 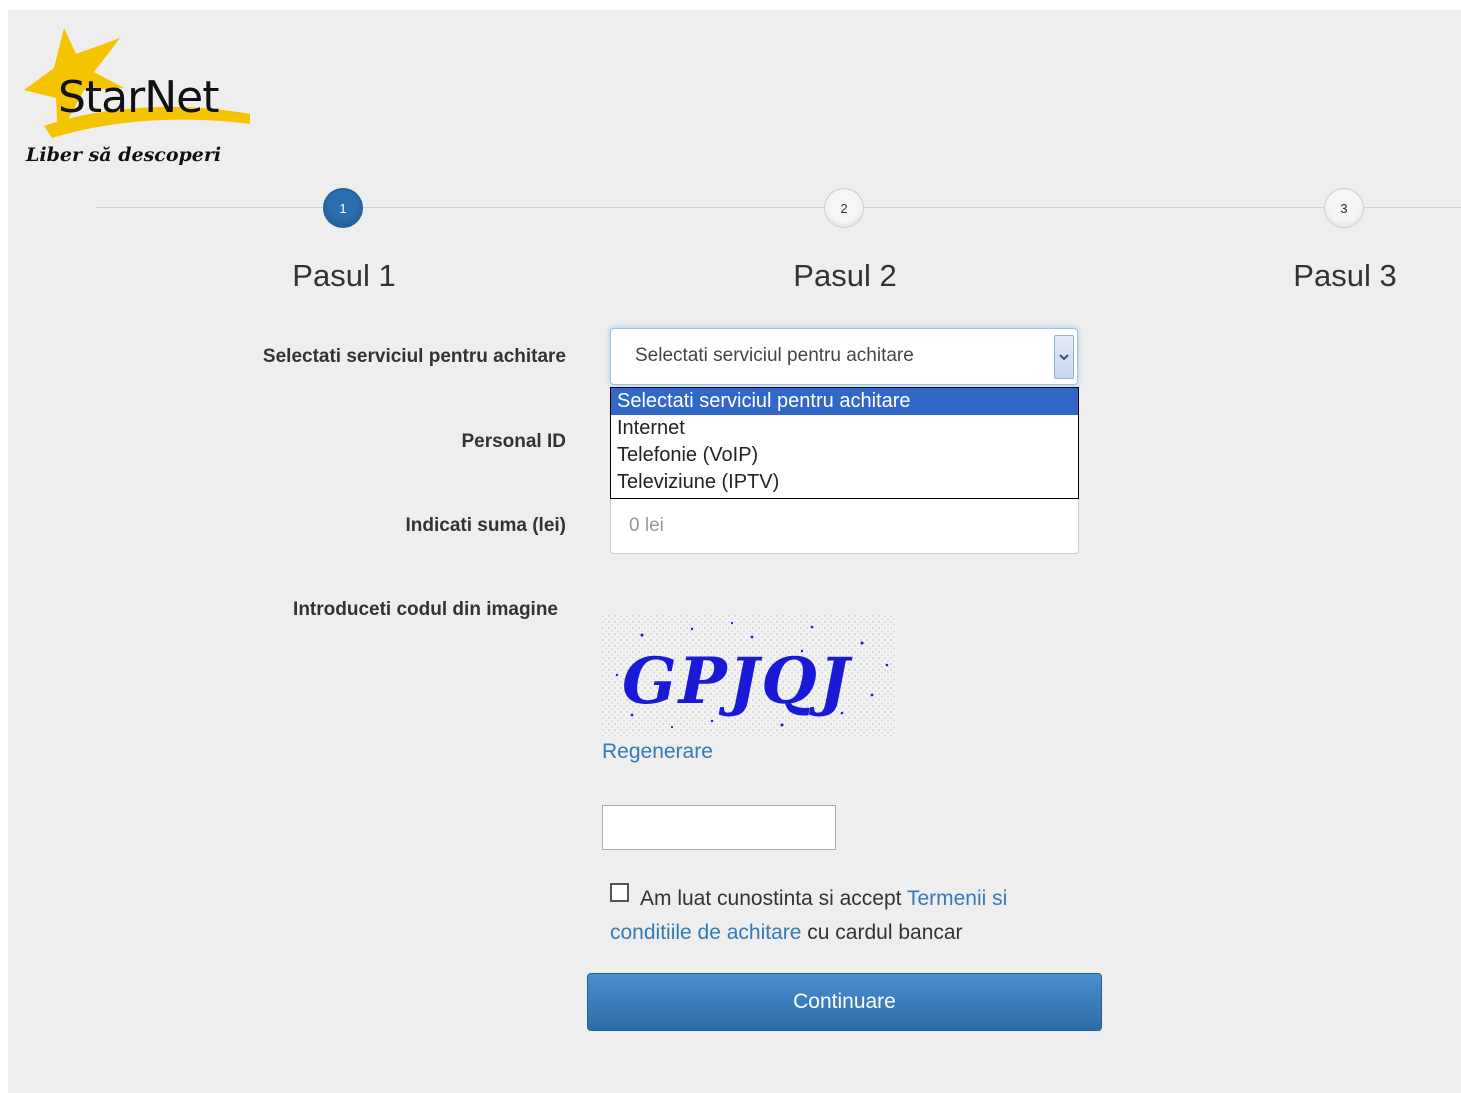 I want to click on dropdown-option-iptv: Televiziune (IPTV), so click(x=844, y=482).